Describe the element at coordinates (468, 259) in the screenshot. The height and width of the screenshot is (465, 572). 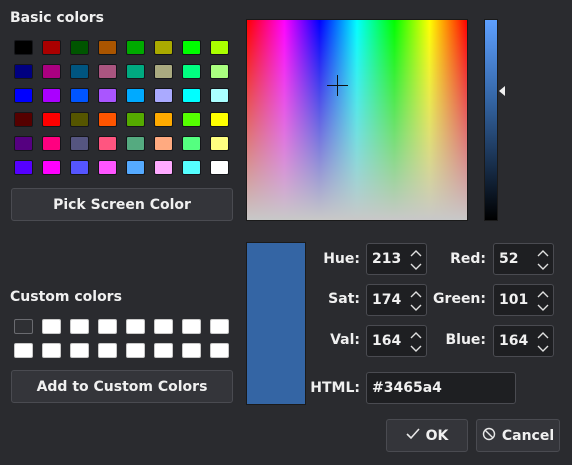
I see `red-label: Red:` at that location.